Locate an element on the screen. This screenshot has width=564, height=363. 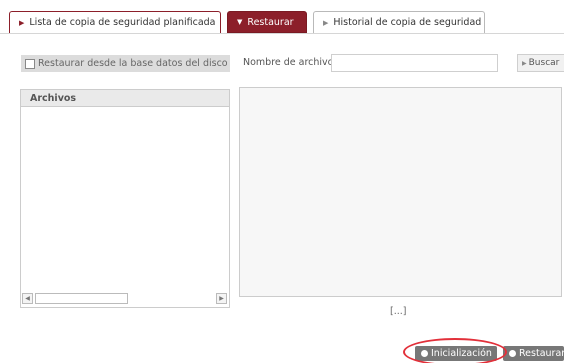
scroll-right-icon: ▶ is located at coordinates (221, 298).